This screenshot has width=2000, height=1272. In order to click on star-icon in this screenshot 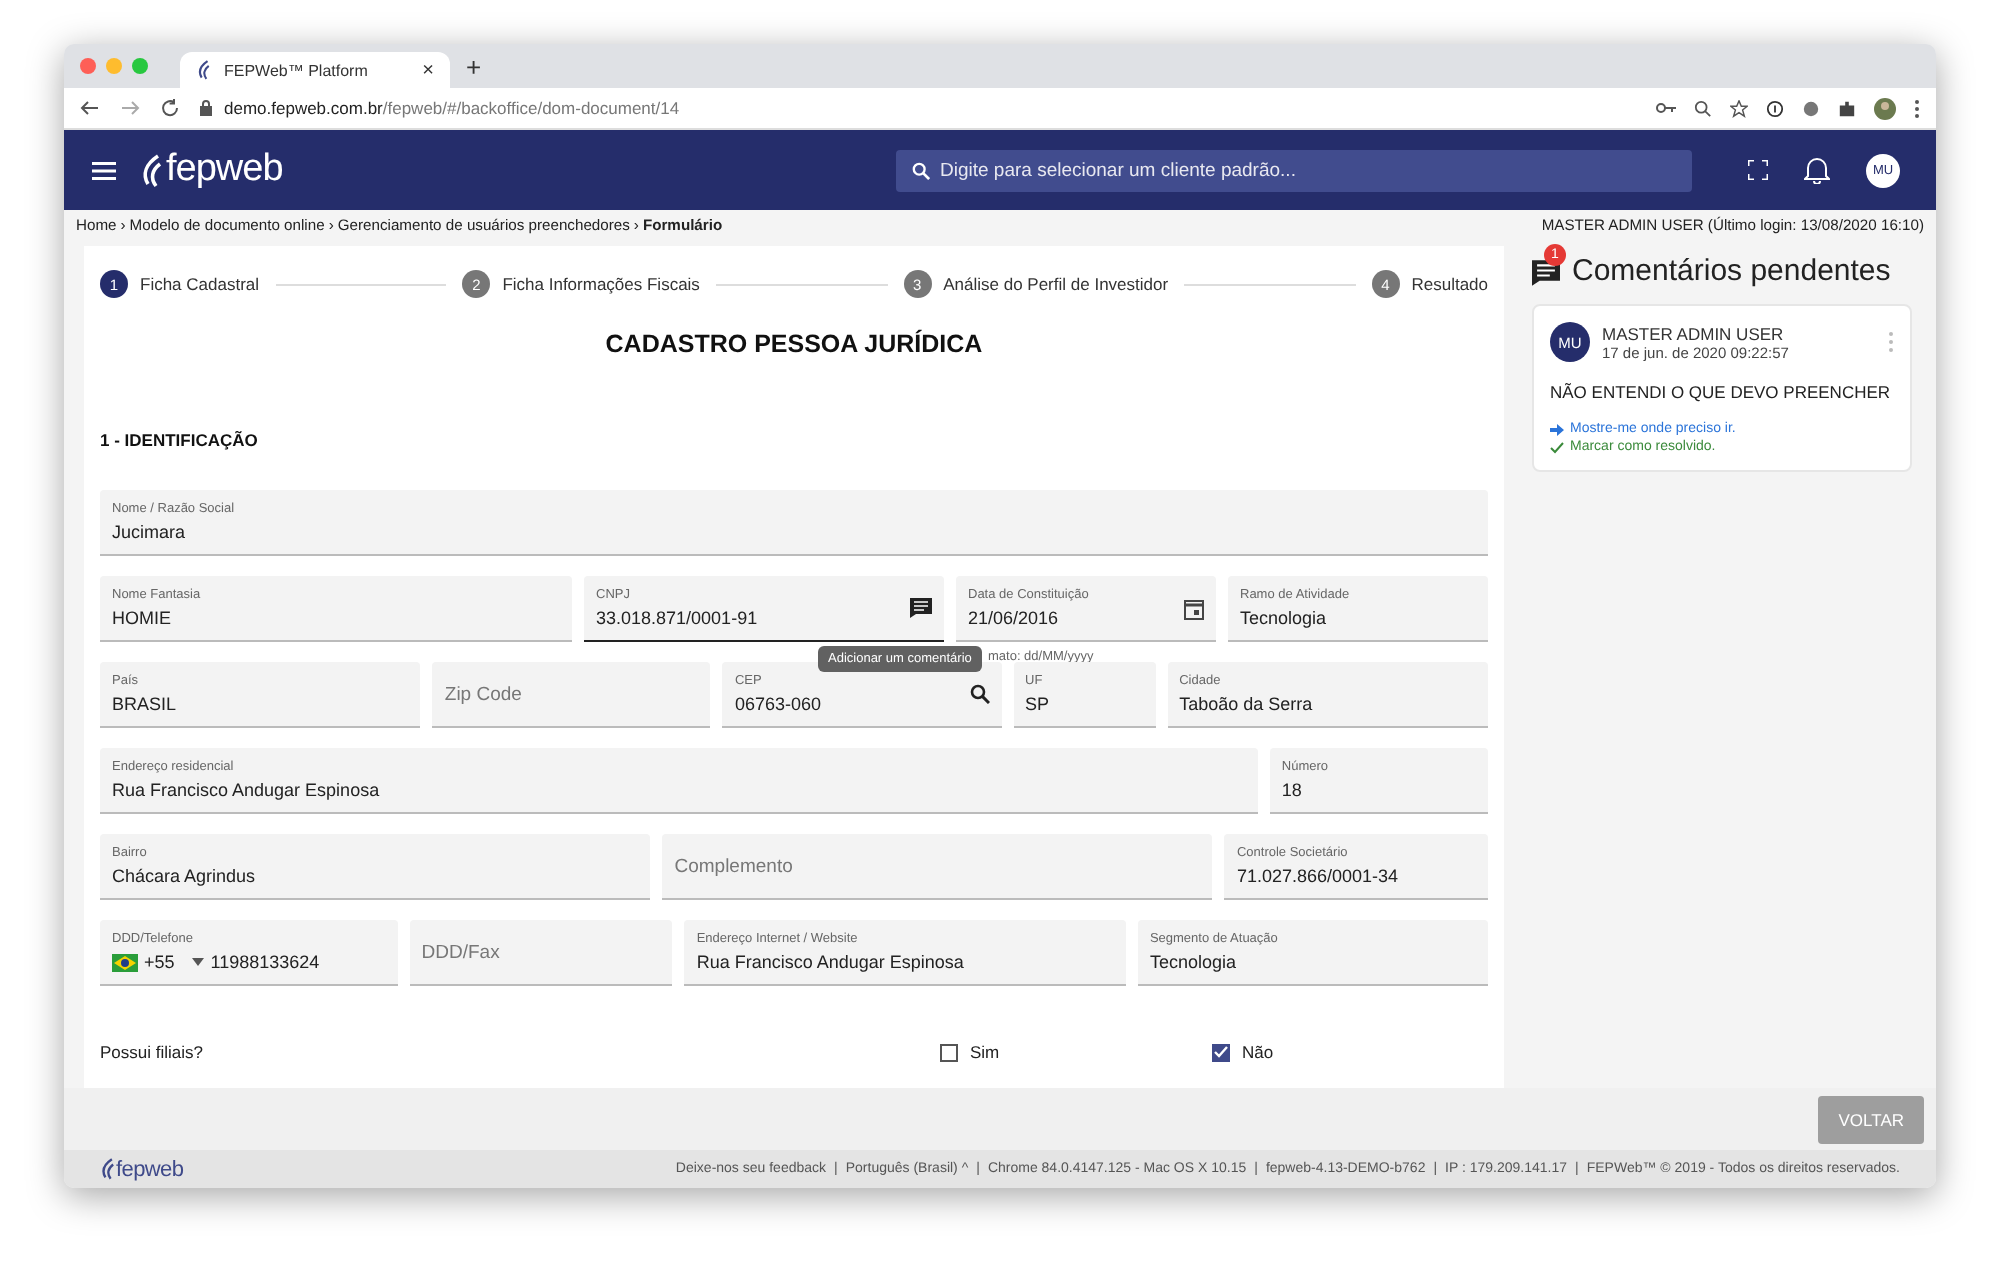, I will do `click(1739, 108)`.